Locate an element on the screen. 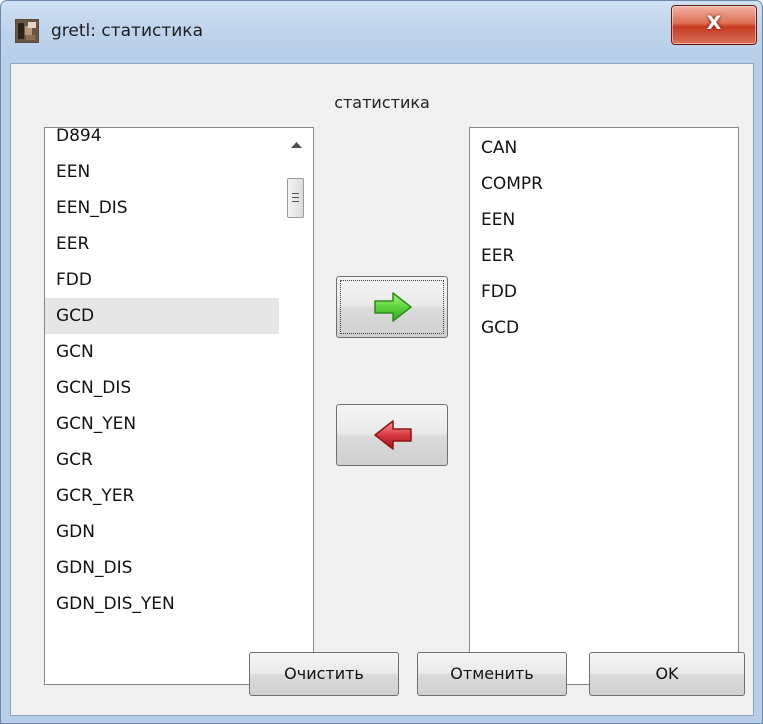  red-arrow-left-icon is located at coordinates (393, 435).